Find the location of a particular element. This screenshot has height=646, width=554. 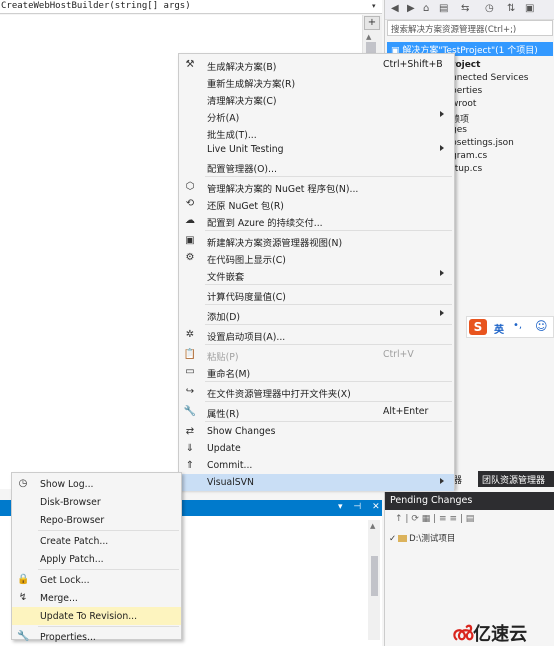

pending-changes-toolbar: ↑ | ⟳ ▦ | ≡ ≡ | ▤ is located at coordinates (435, 519).